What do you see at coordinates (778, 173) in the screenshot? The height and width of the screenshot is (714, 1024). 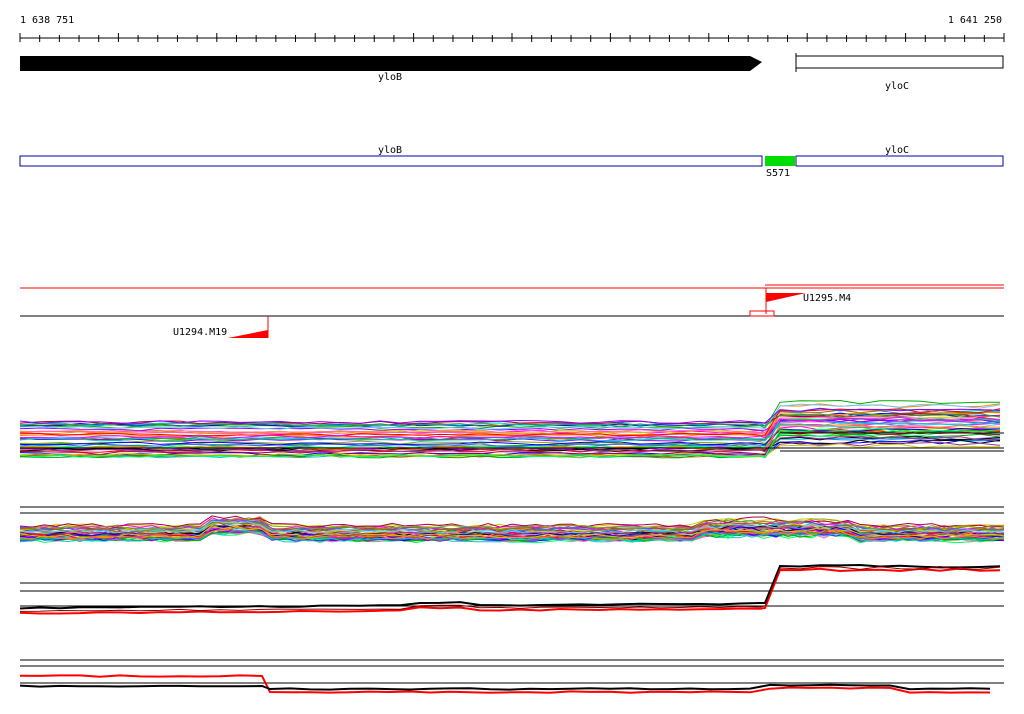 I see `segment-label-s571: S571` at bounding box center [778, 173].